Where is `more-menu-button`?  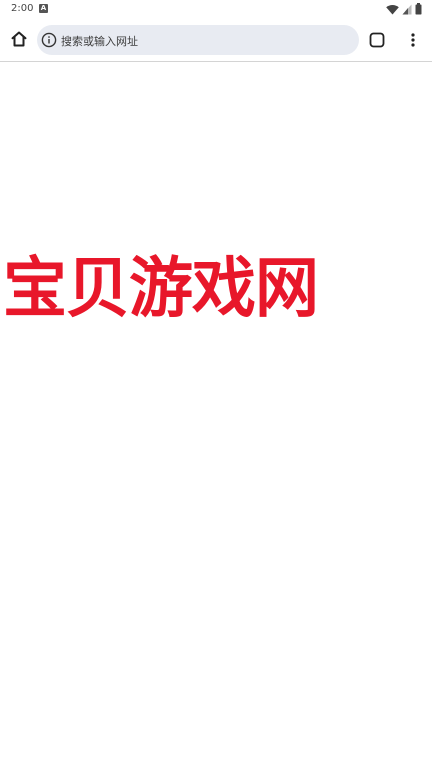 more-menu-button is located at coordinates (413, 40).